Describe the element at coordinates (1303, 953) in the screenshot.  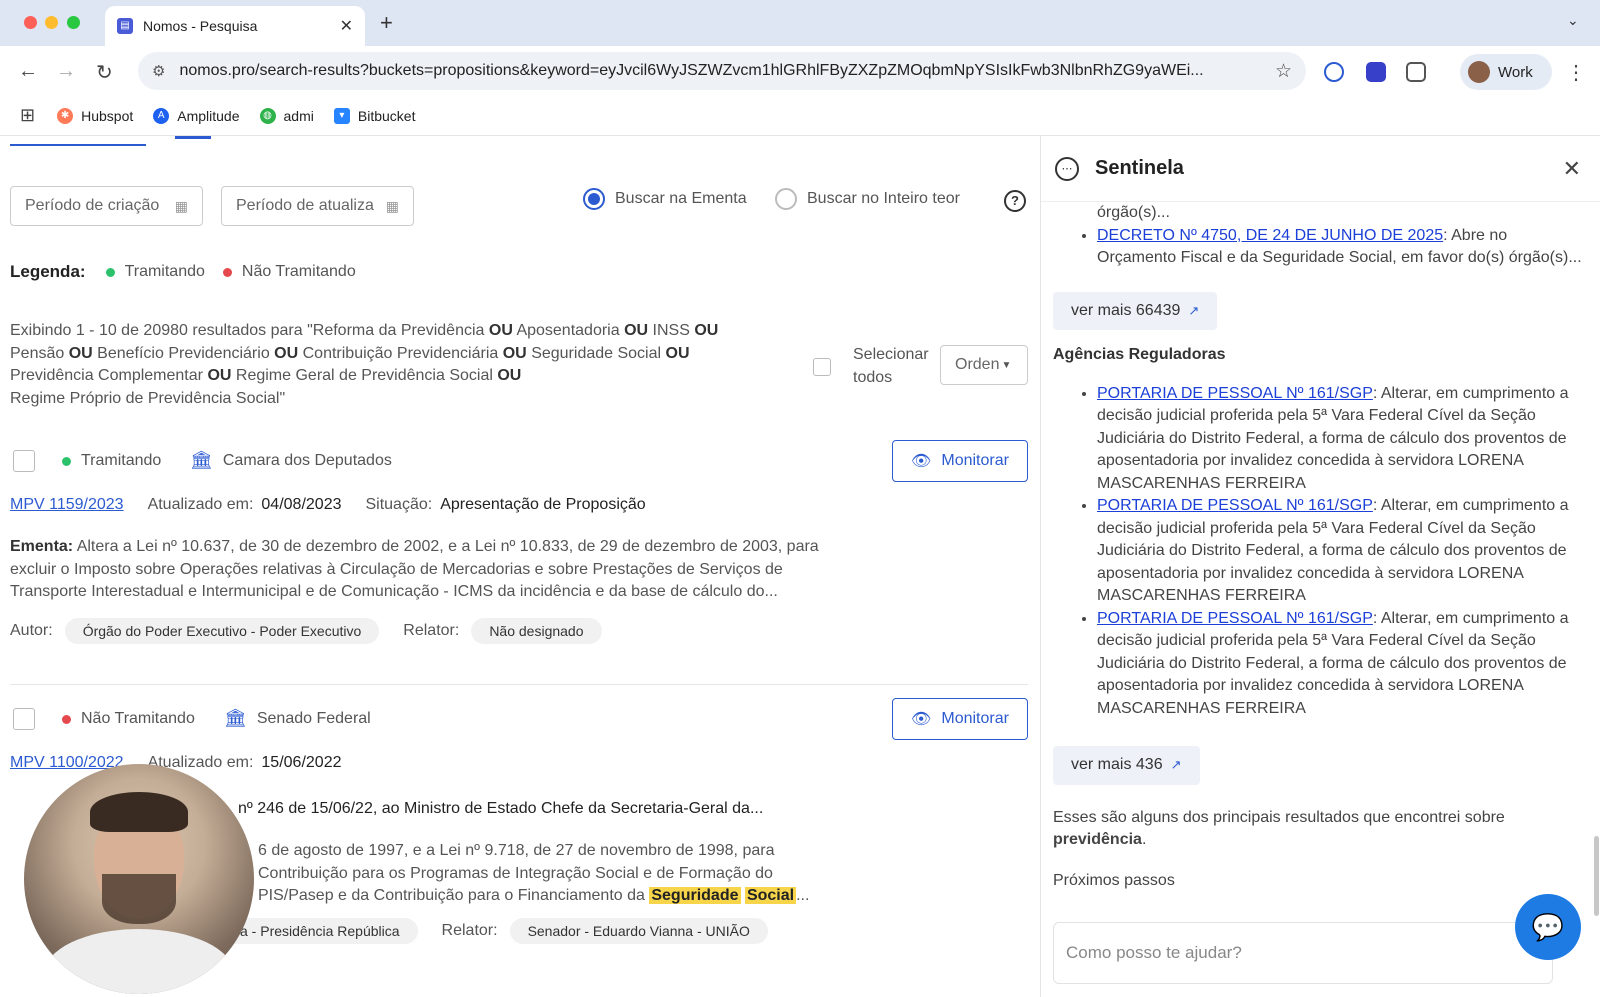
I see `chat-input: Como posso te ajudar?` at that location.